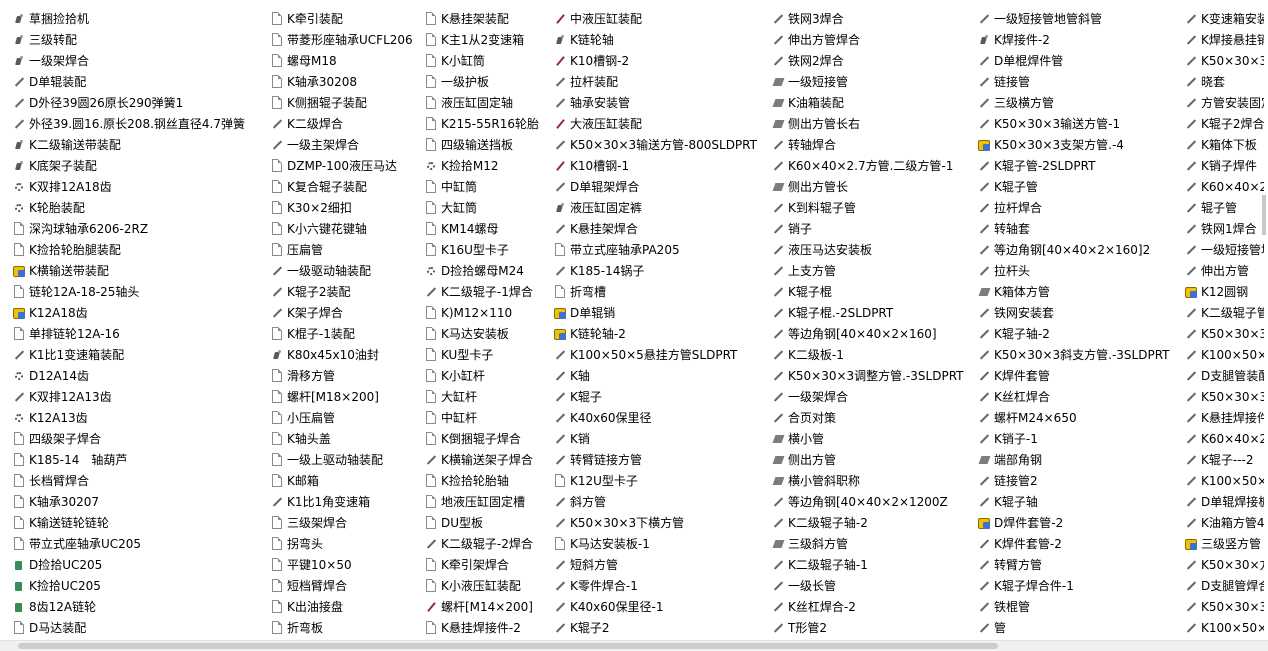  What do you see at coordinates (628, 606) in the screenshot?
I see `file-item: K40x60保里径-1` at bounding box center [628, 606].